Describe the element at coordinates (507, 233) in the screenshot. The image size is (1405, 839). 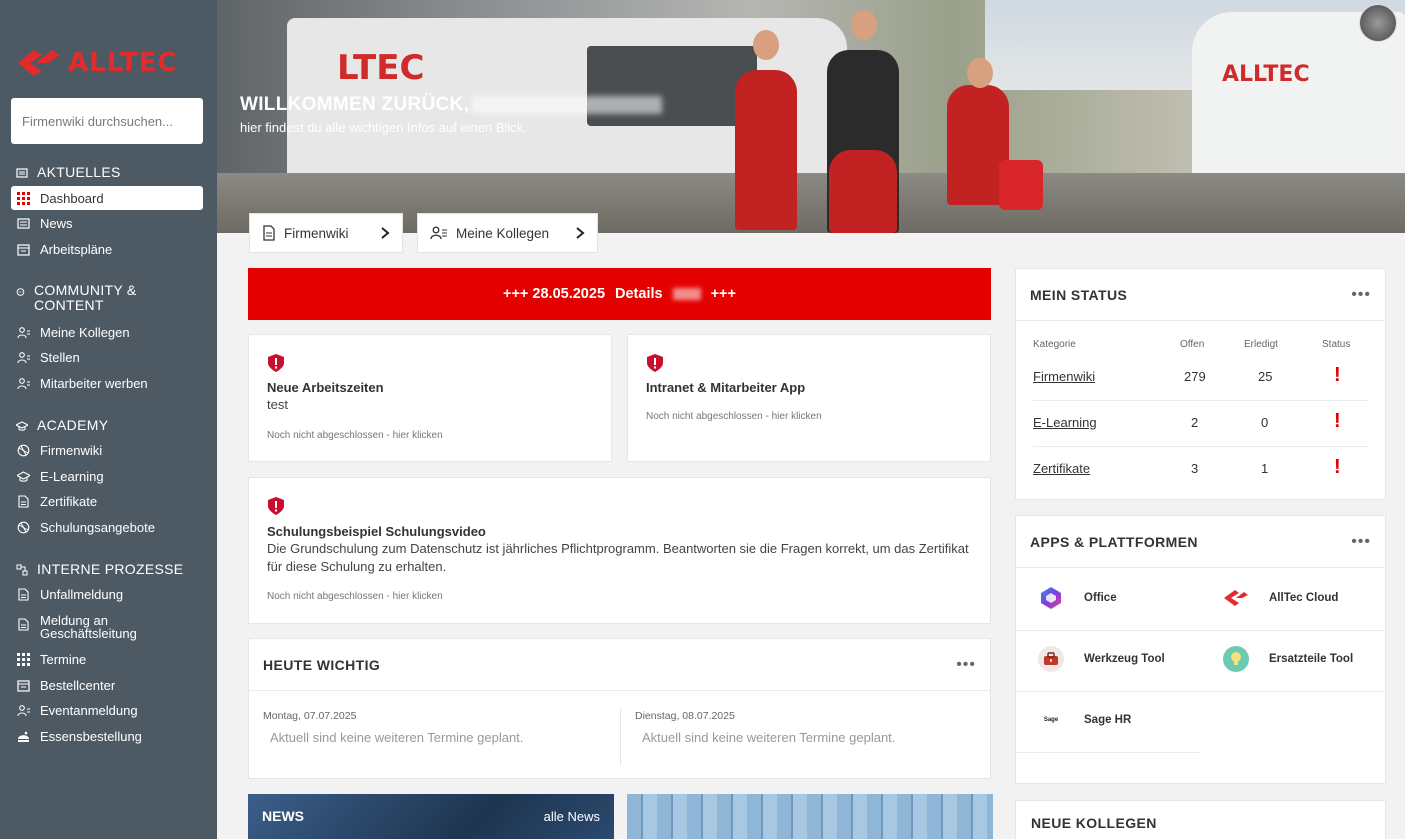
I see `meine-kollegen-button: Meine Kollegen` at that location.